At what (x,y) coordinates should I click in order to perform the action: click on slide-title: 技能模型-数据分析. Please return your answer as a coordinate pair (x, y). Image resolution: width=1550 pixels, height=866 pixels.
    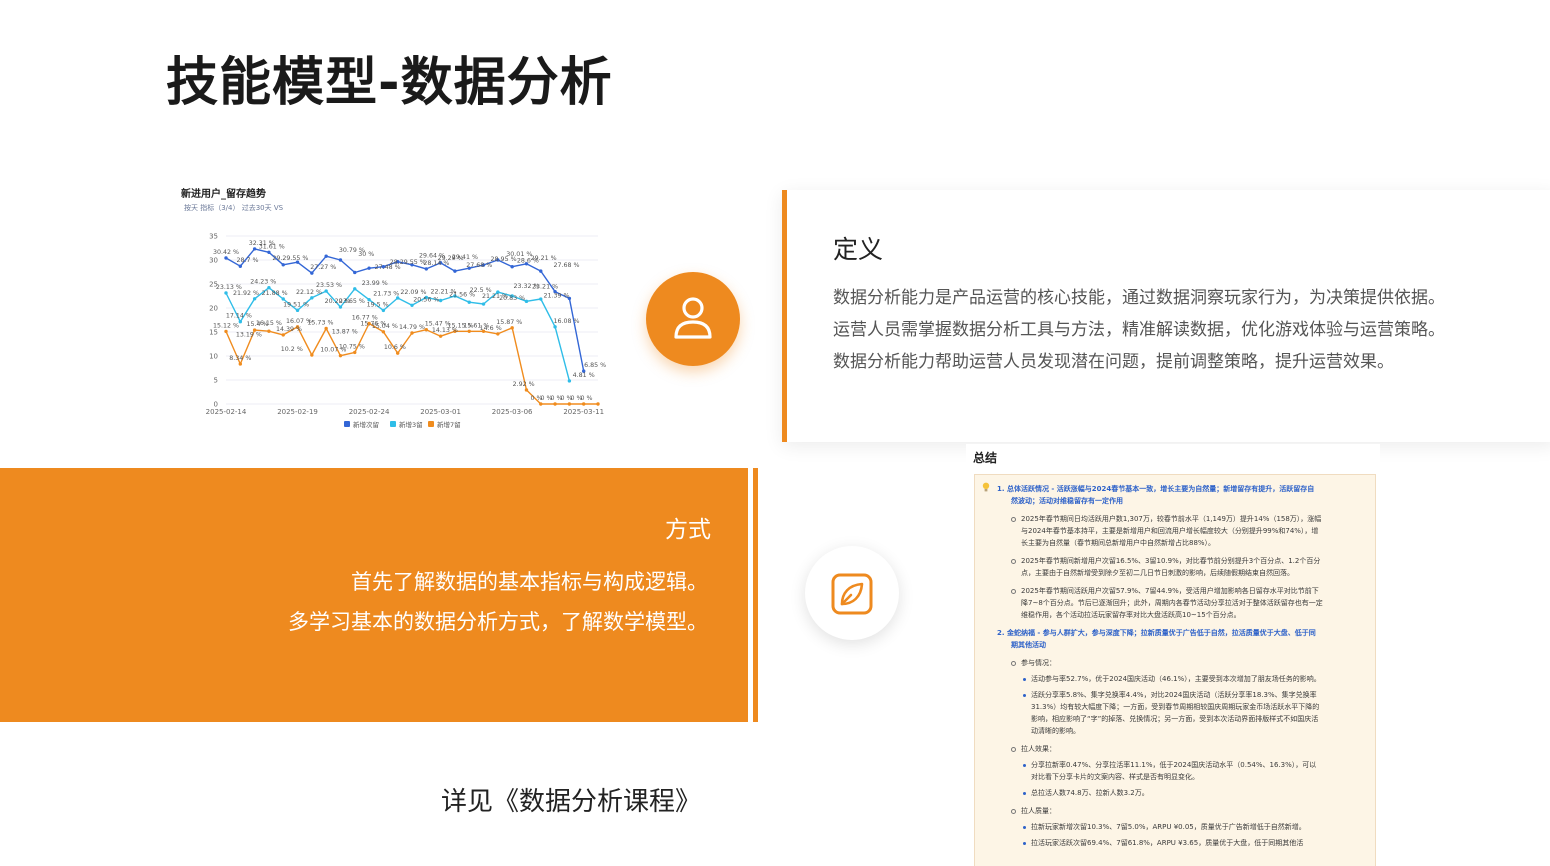
    Looking at the image, I should click on (389, 83).